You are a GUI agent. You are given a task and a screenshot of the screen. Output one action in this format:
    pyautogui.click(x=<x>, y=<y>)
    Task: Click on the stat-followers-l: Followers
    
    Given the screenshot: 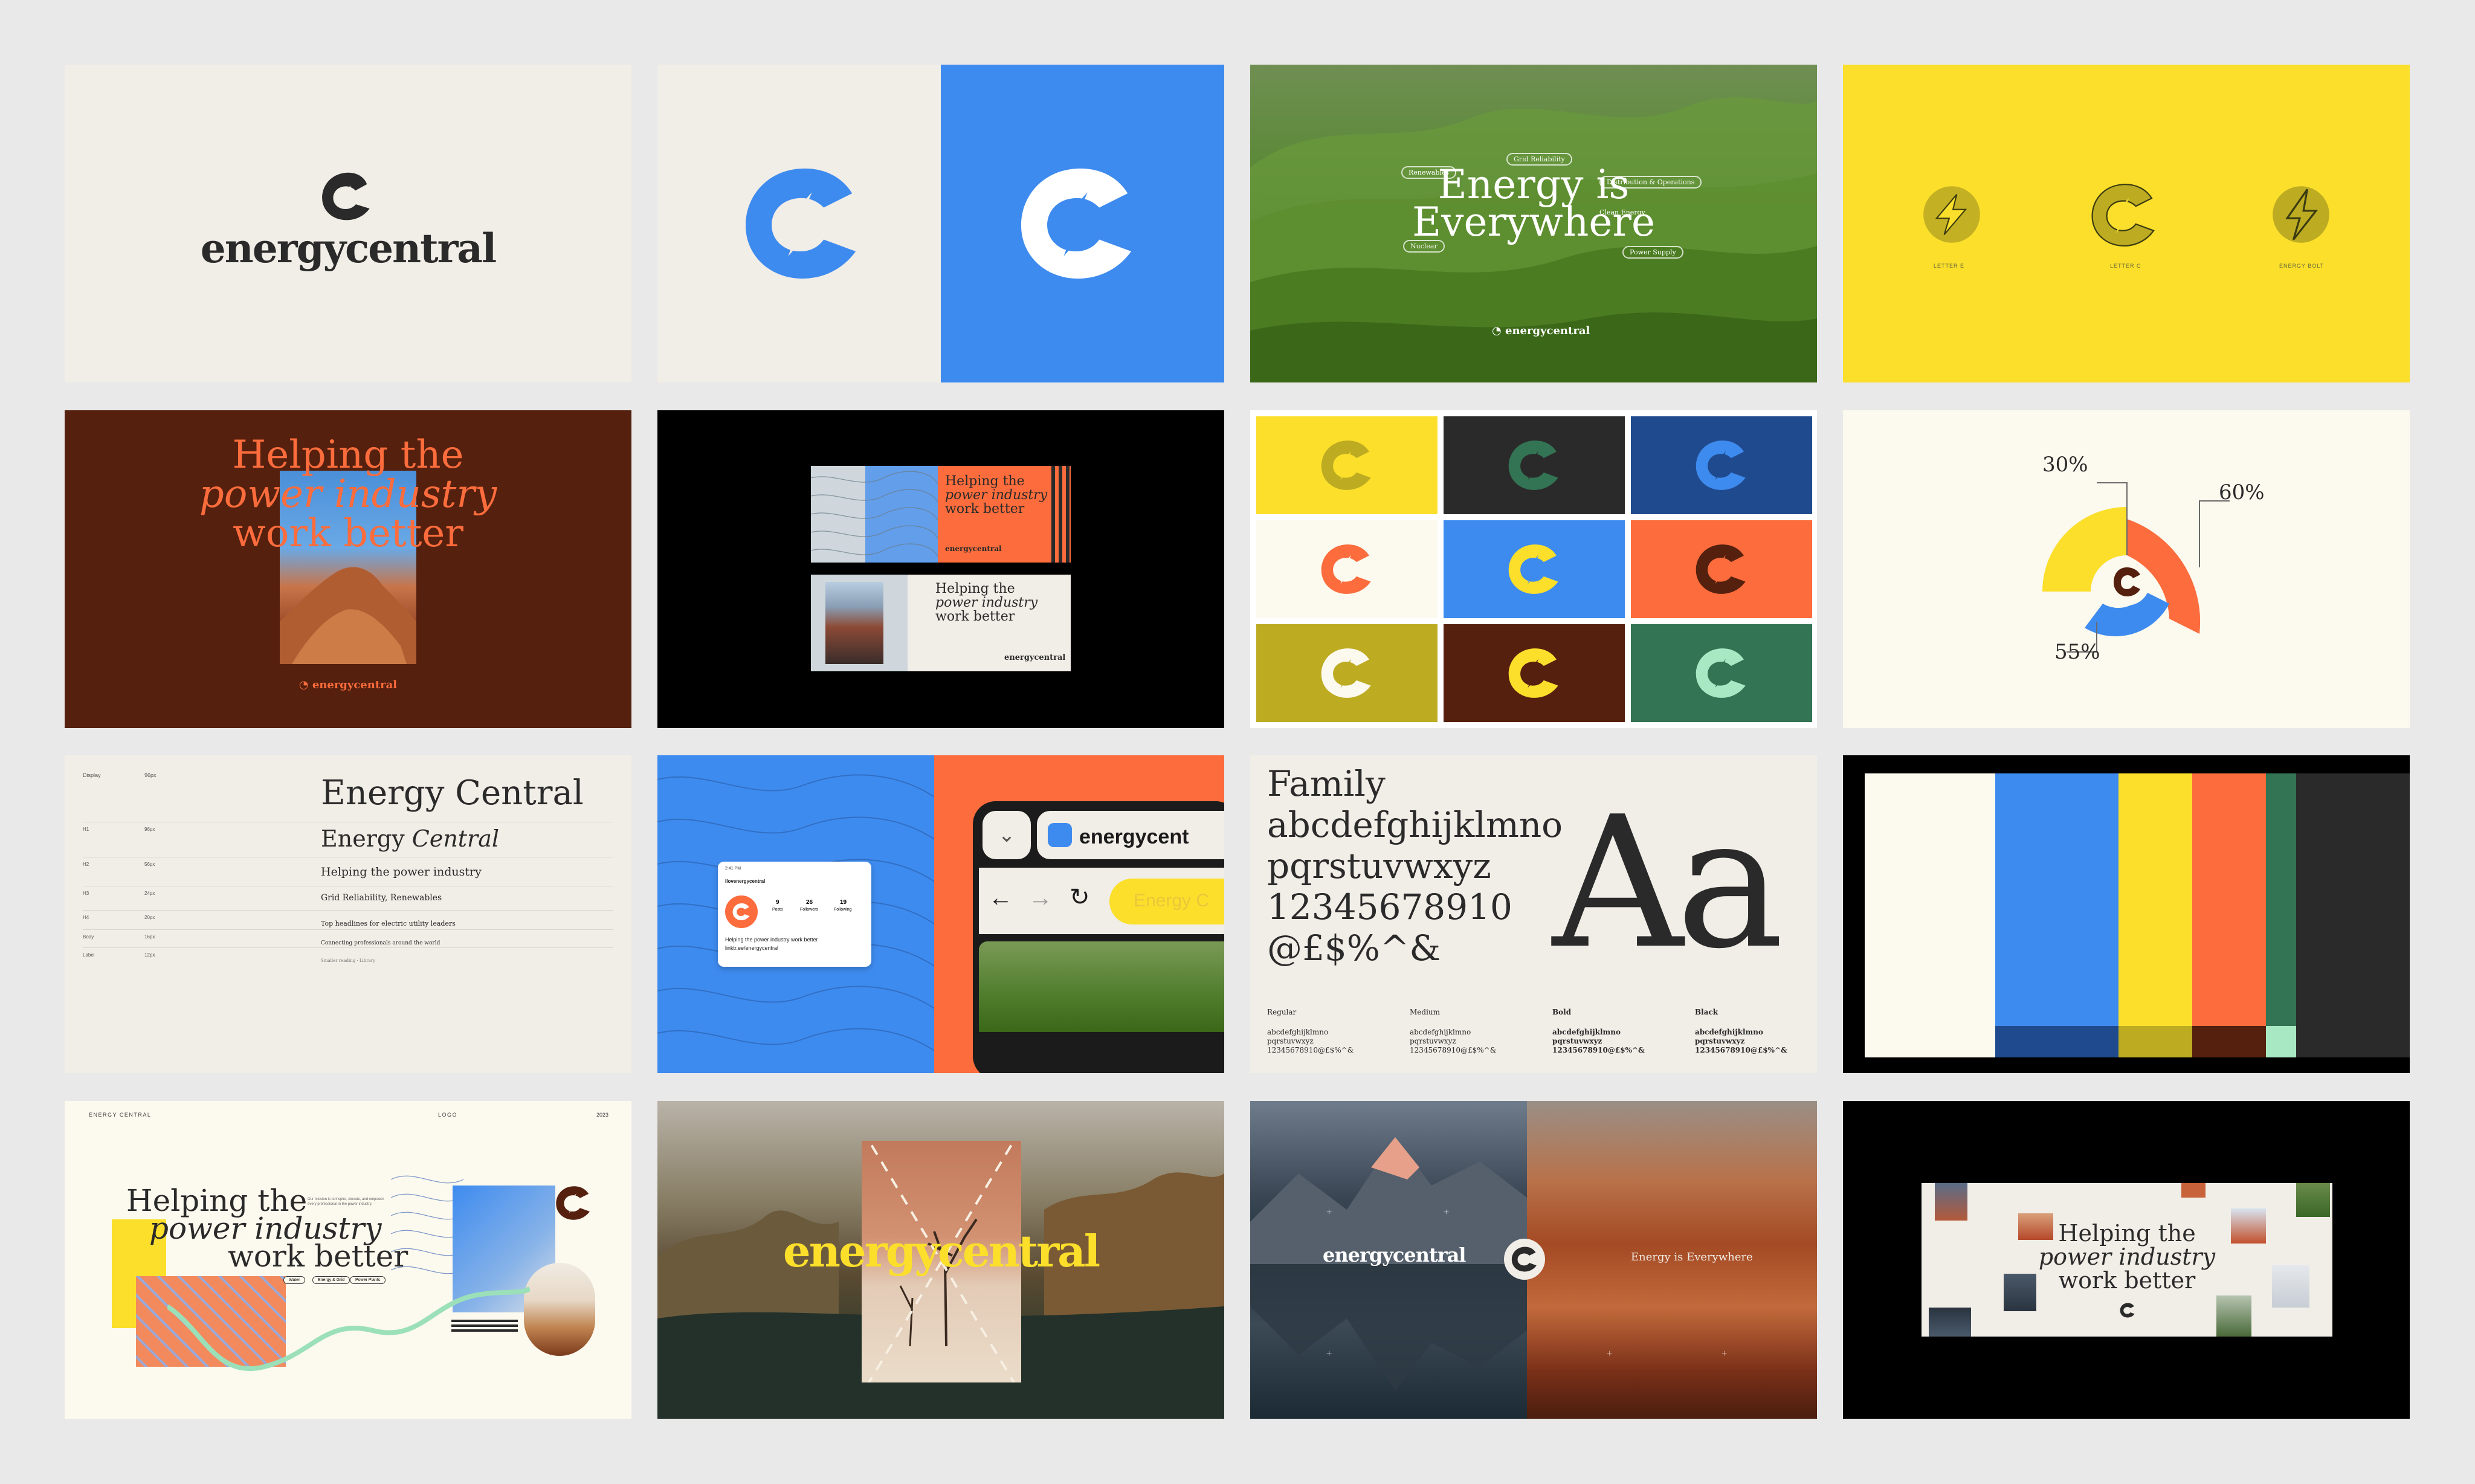 What is the action you would take?
    pyautogui.click(x=809, y=910)
    